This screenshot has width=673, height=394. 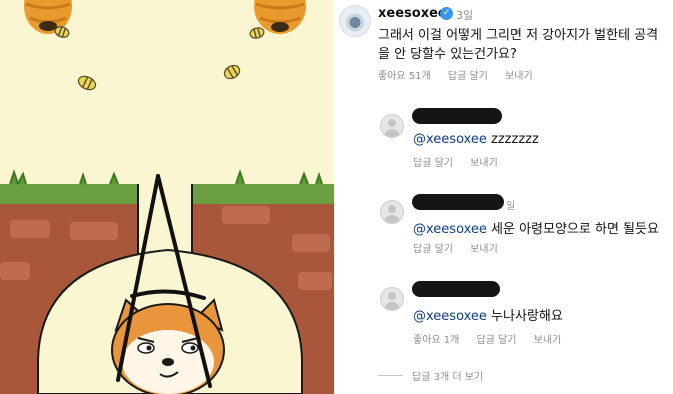 What do you see at coordinates (355, 21) in the screenshot?
I see `blue-eye-avatar-icon` at bounding box center [355, 21].